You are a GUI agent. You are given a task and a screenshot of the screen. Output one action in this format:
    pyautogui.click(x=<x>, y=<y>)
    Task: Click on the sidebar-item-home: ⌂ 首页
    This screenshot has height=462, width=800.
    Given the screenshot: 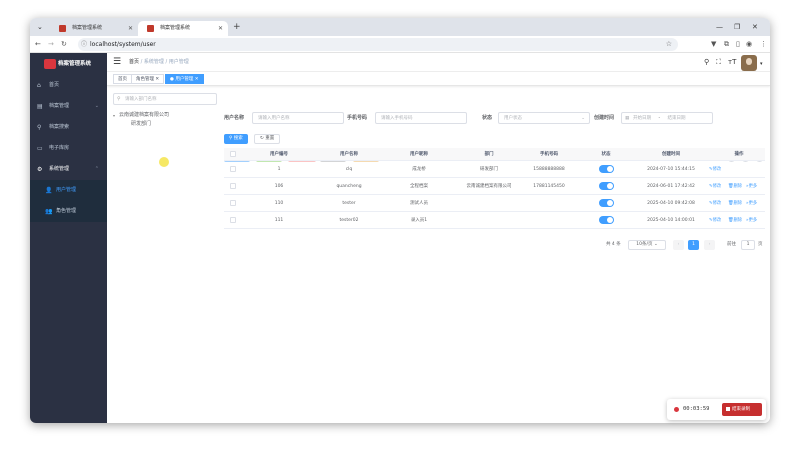 What is the action you would take?
    pyautogui.click(x=68, y=85)
    